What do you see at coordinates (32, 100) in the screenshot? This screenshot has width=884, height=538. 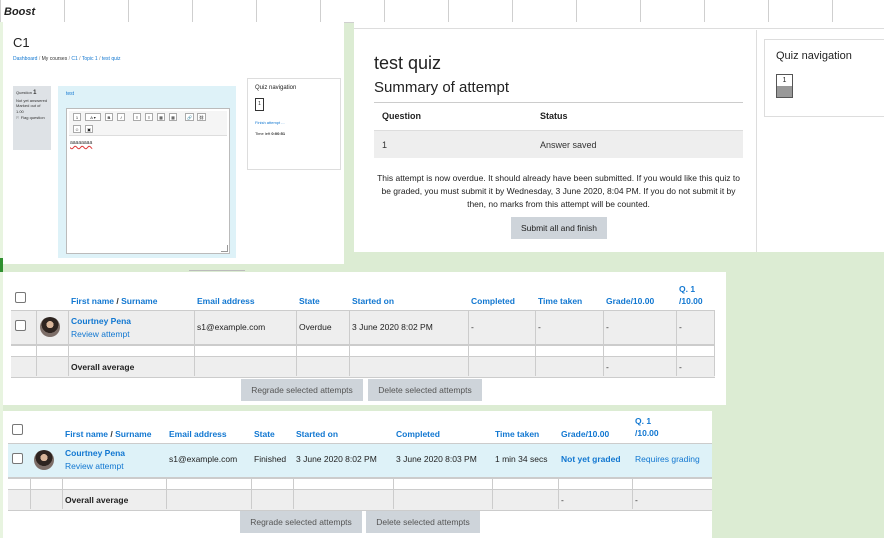 I see `question-state: Not yet answered` at bounding box center [32, 100].